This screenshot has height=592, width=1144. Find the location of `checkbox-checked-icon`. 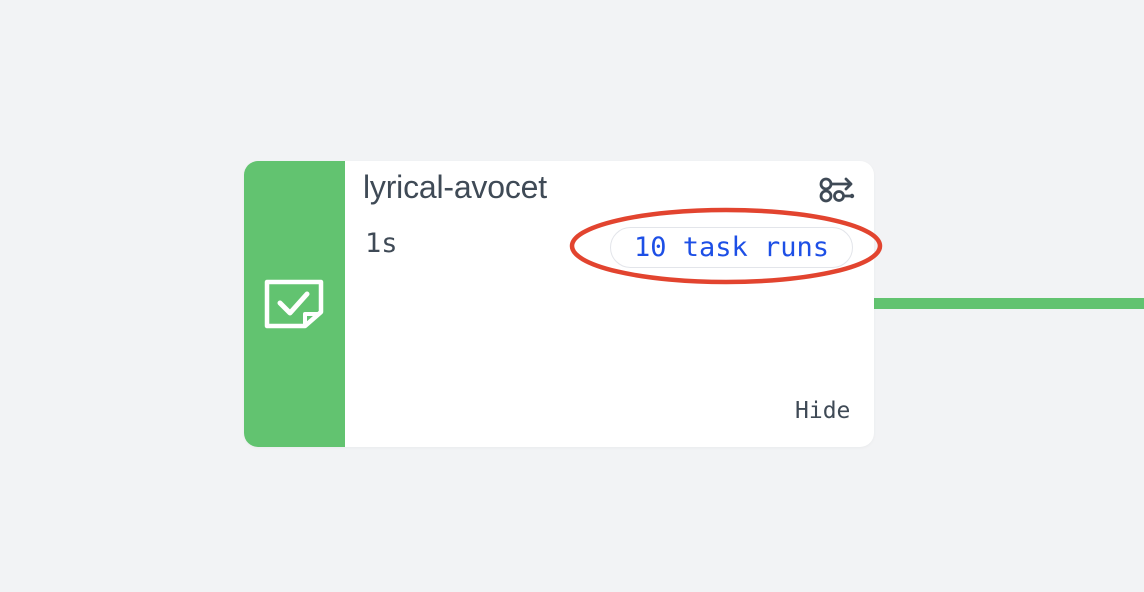

checkbox-checked-icon is located at coordinates (294, 304).